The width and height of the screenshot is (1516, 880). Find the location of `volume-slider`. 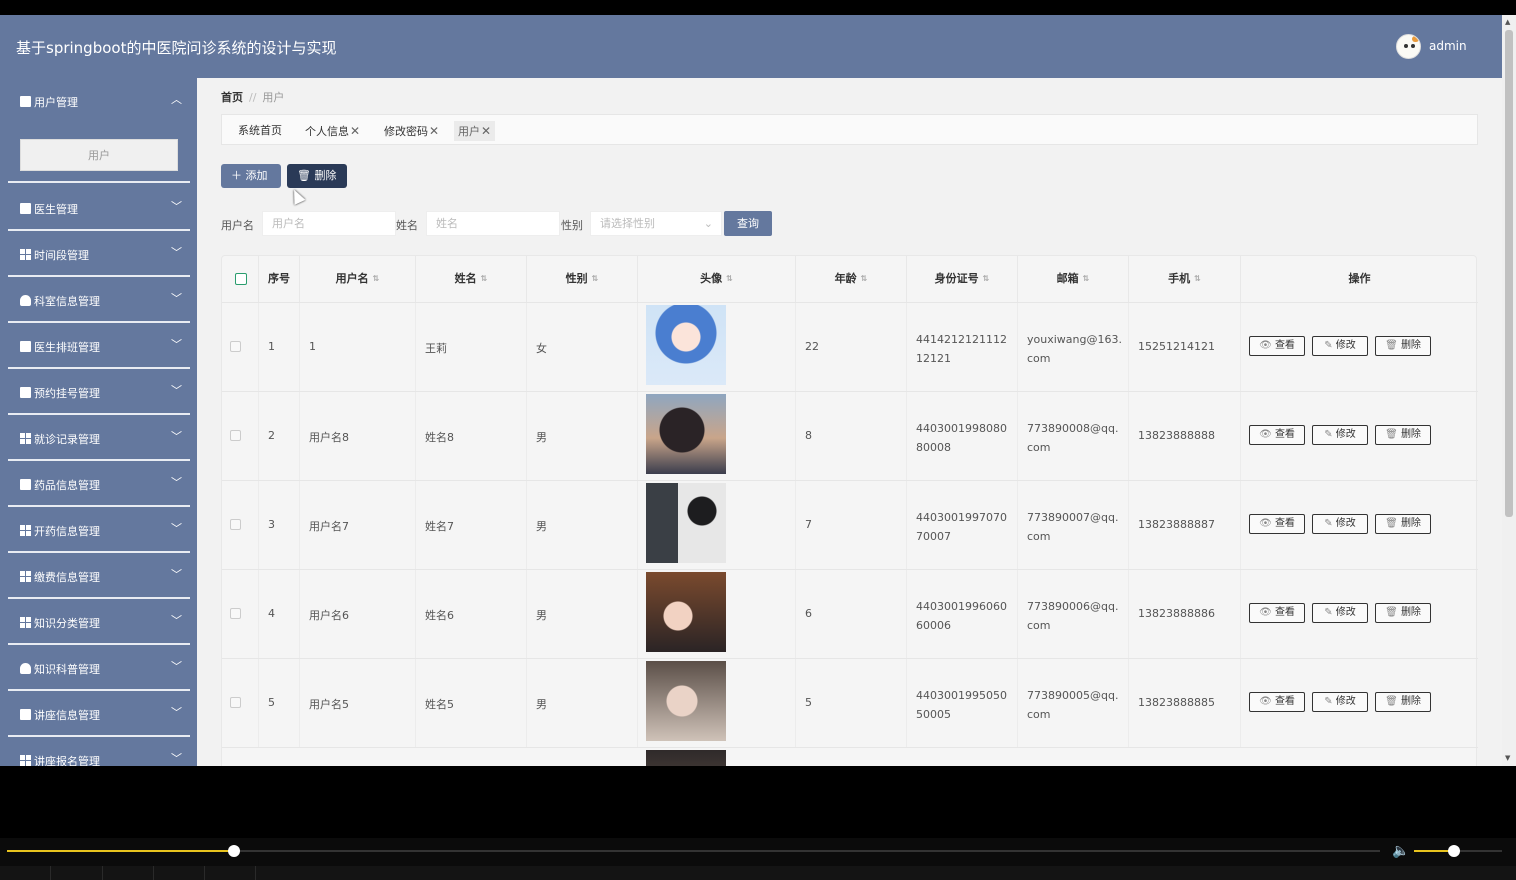

volume-slider is located at coordinates (1458, 851).